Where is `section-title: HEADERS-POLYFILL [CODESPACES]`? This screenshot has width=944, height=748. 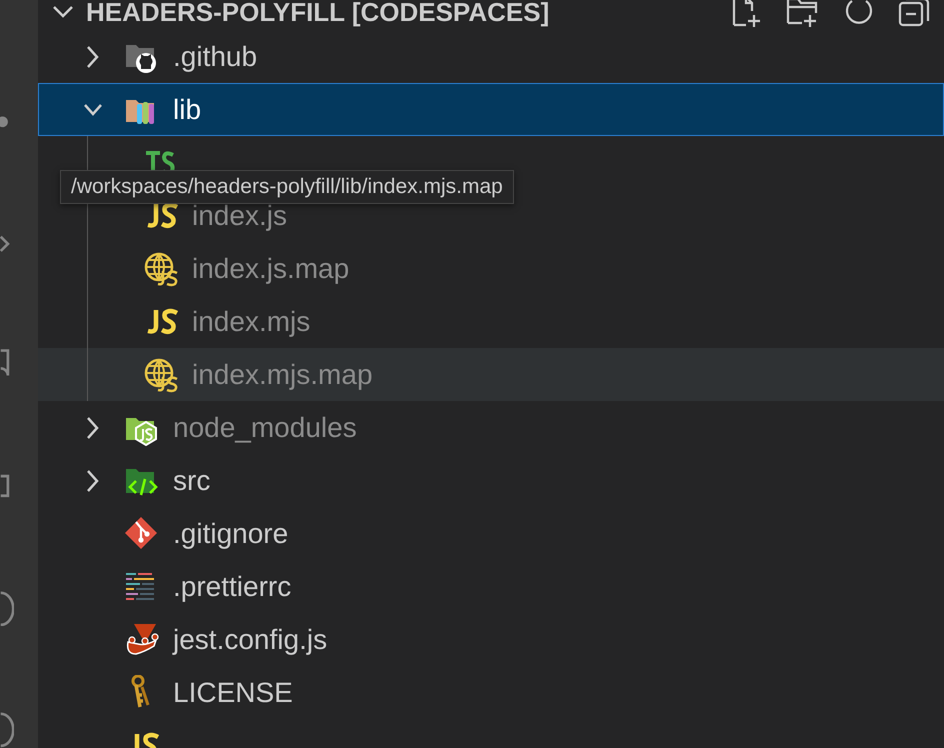
section-title: HEADERS-POLYFILL [CODESPACES] is located at coordinates (318, 14).